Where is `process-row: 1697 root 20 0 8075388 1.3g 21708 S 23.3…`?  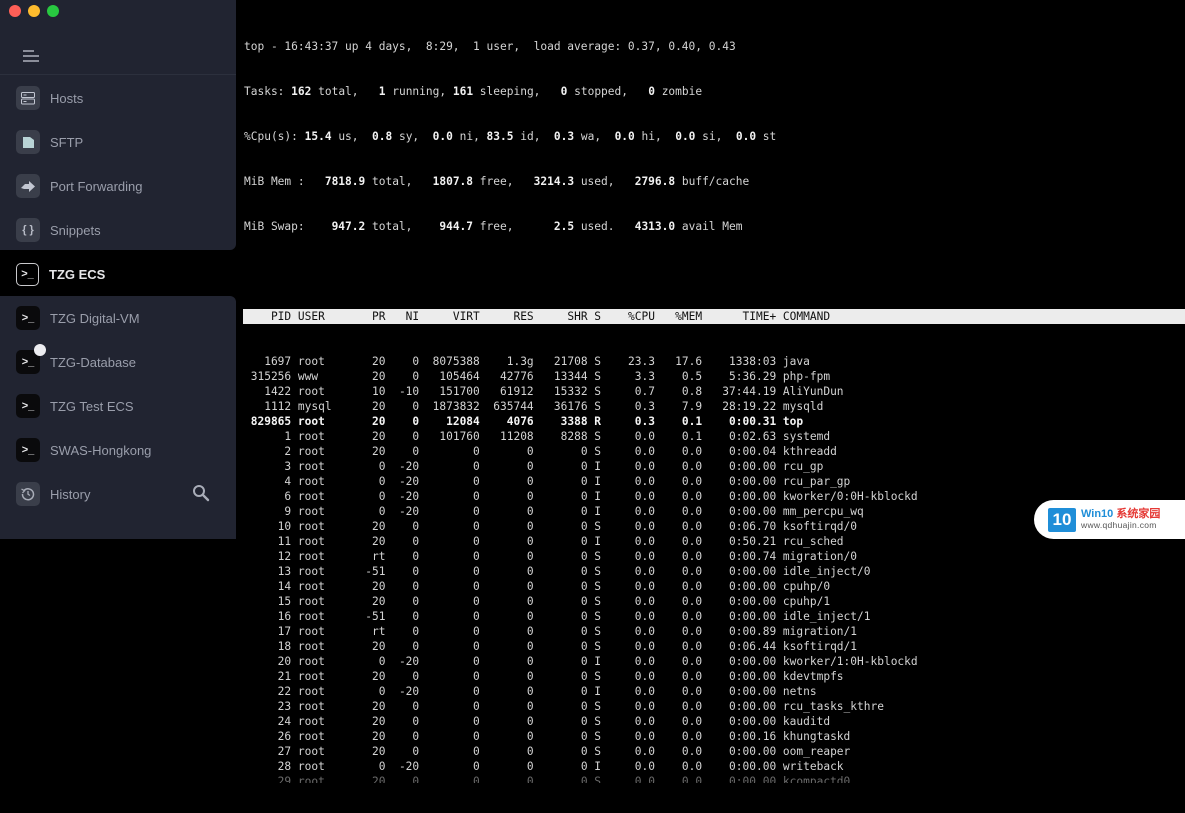
process-row: 1697 root 20 0 8075388 1.3g 21708 S 23.3… is located at coordinates (714, 361).